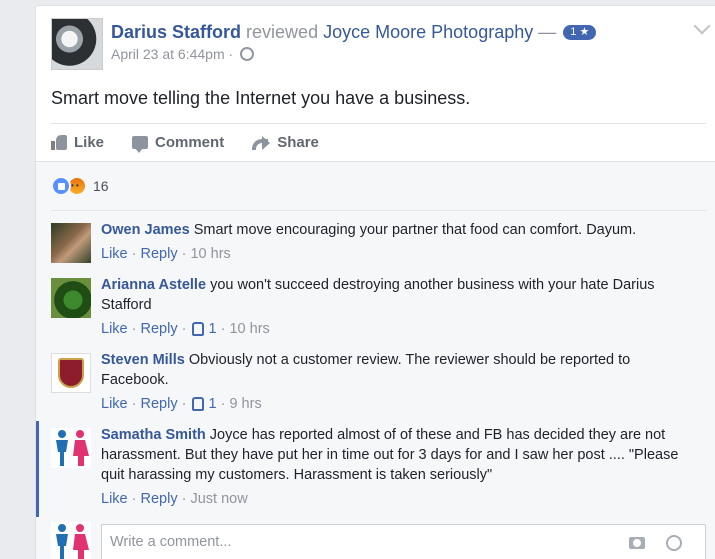 This screenshot has width=715, height=559. What do you see at coordinates (77, 44) in the screenshot?
I see `author-avatar` at bounding box center [77, 44].